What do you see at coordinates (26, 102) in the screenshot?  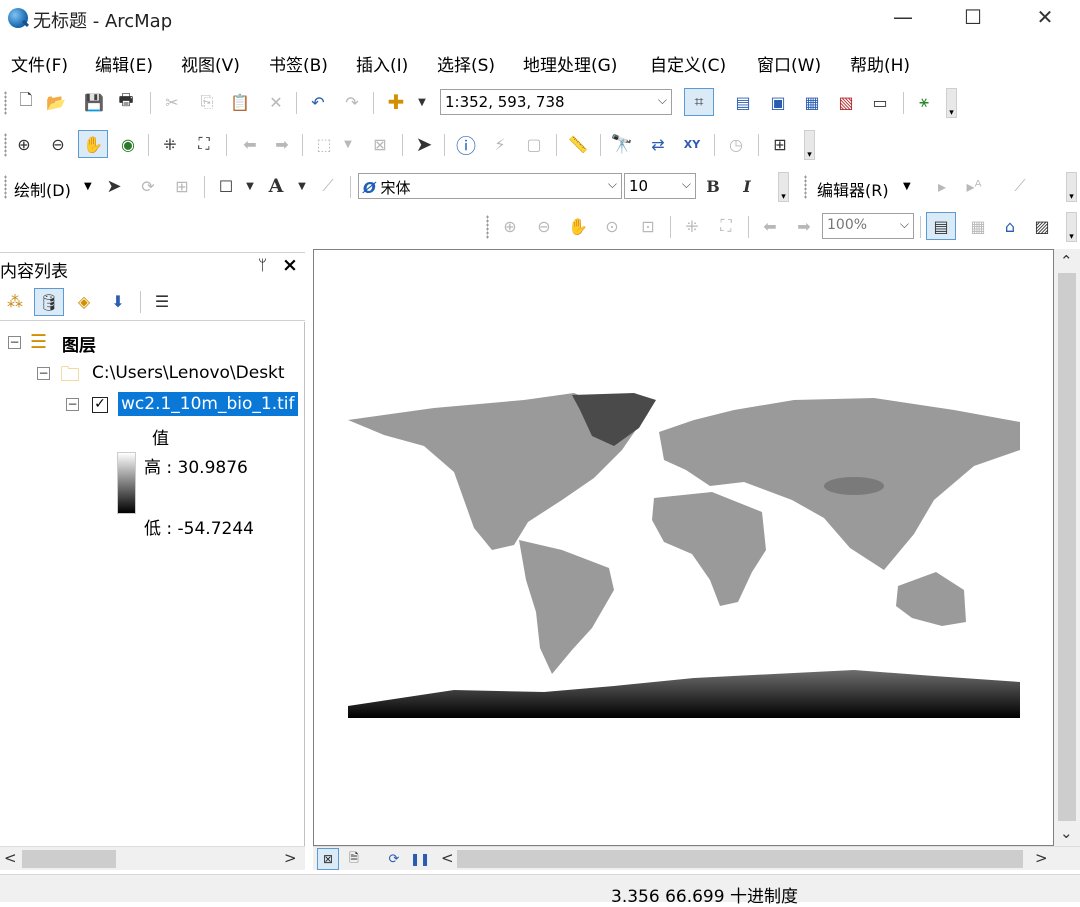 I see `new-document-icon: 🗋` at bounding box center [26, 102].